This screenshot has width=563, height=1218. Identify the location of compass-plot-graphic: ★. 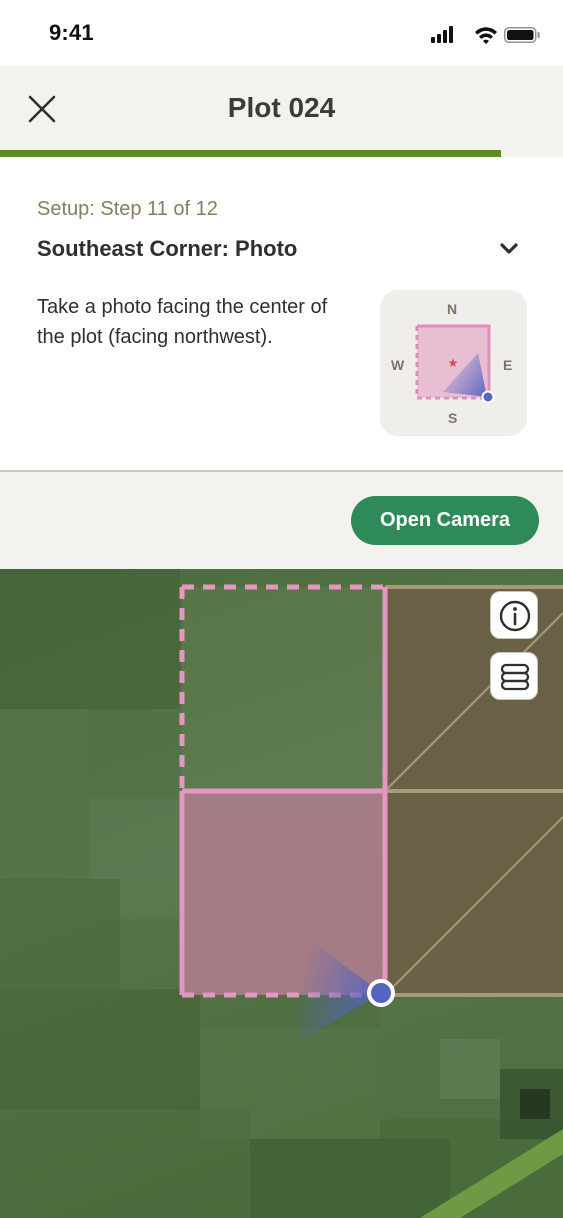
(455, 364).